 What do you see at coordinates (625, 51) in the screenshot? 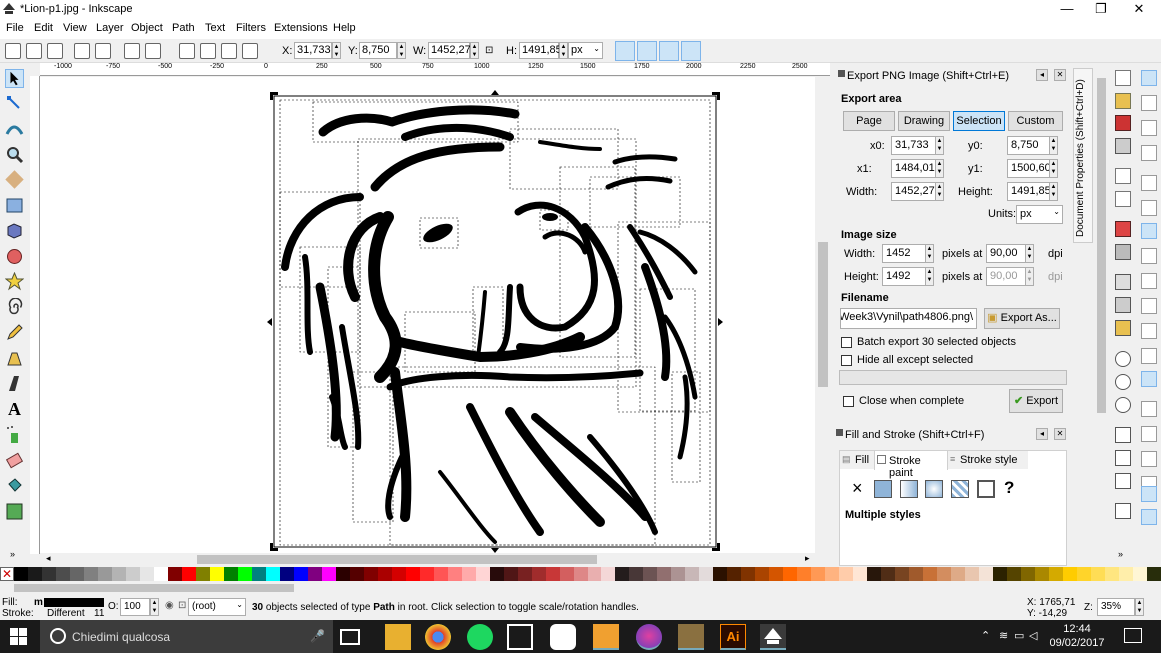
I see `scale-stroke-toggle` at bounding box center [625, 51].